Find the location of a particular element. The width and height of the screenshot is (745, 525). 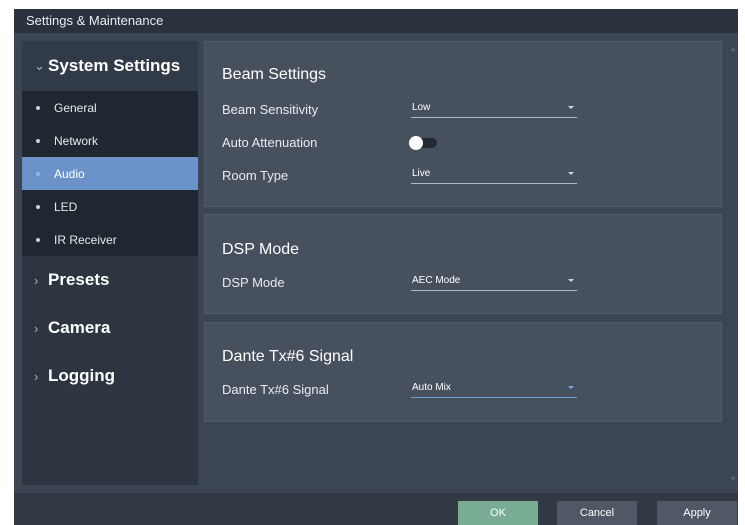

sidebar-group-logging: › Logging is located at coordinates (110, 376).